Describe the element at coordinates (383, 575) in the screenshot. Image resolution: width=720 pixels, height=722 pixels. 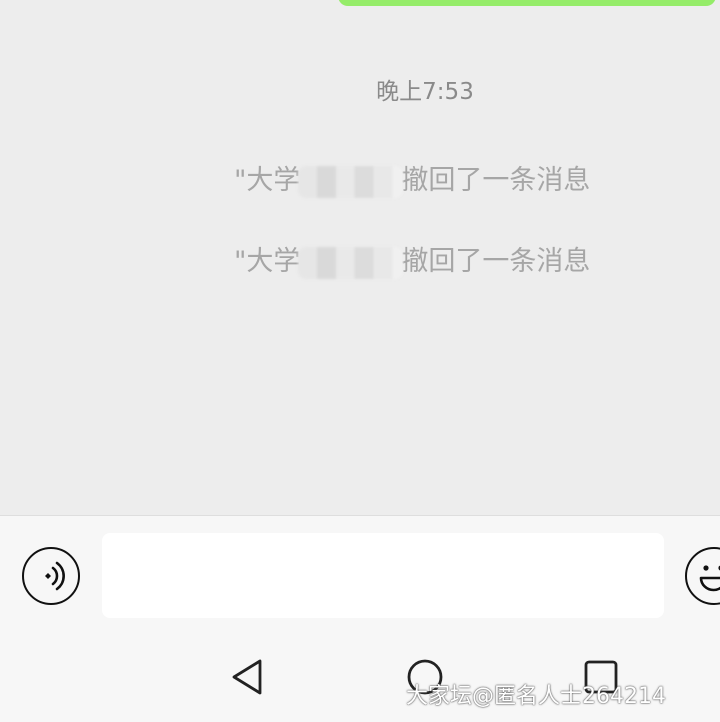
I see `message-input` at that location.